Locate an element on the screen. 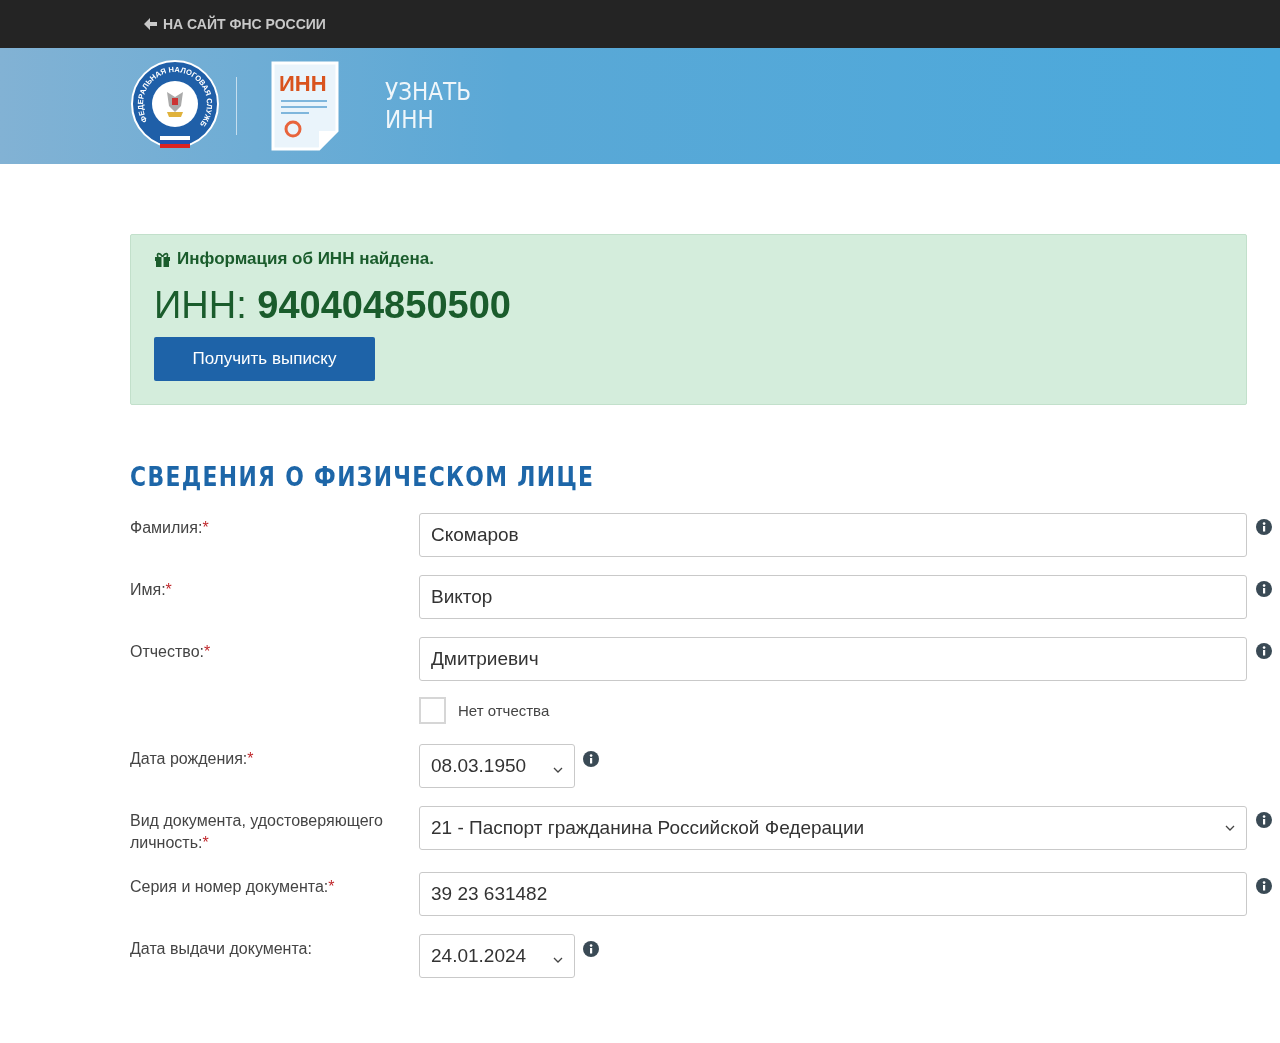  field-label: Вид документа, удостоверяющего личность:* is located at coordinates (257, 832).